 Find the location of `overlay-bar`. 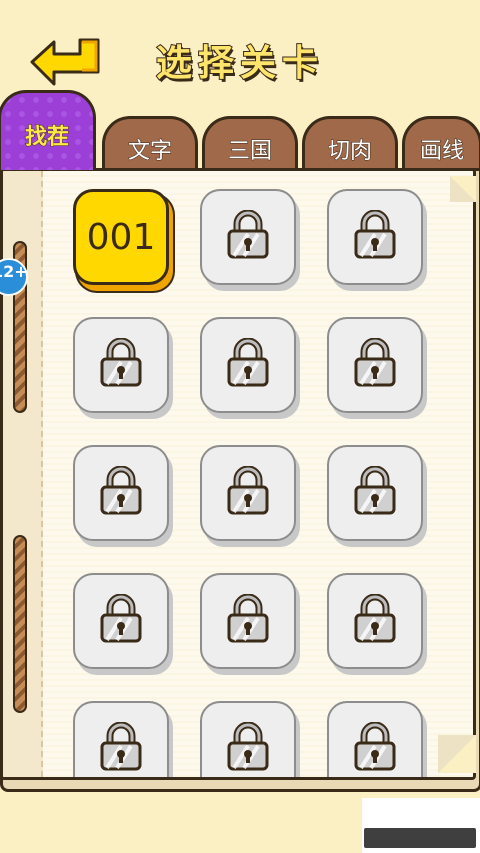

overlay-bar is located at coordinates (420, 838).